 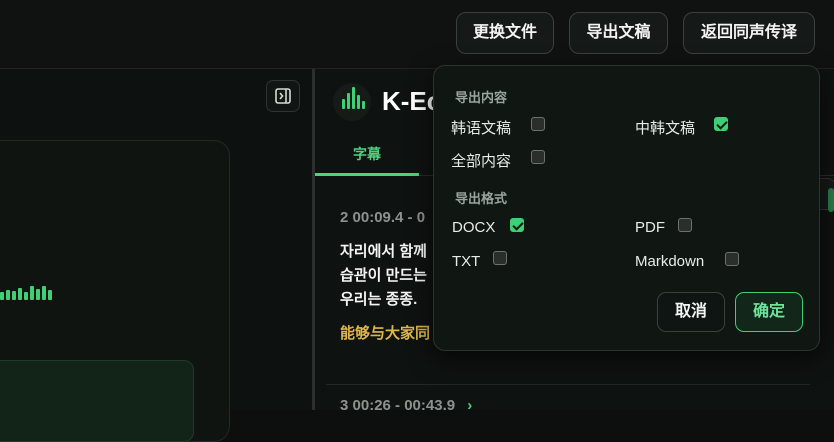 I want to click on segment-korean-line: 우리는 종종., so click(x=379, y=299).